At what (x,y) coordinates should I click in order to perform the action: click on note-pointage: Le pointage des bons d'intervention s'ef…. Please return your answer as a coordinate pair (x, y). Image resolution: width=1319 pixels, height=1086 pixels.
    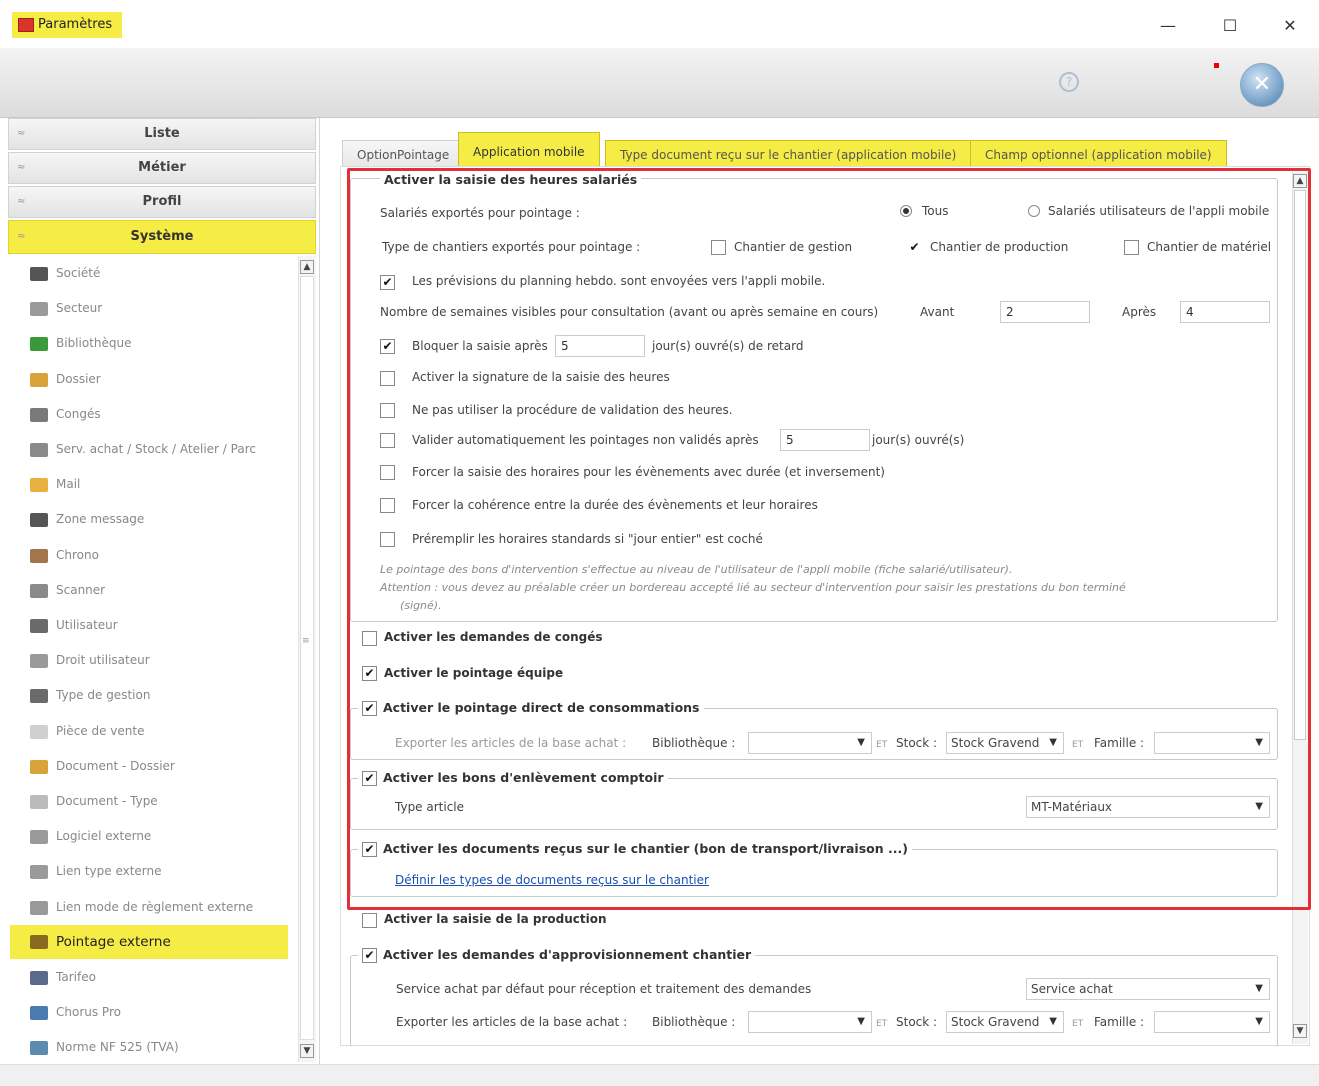
    Looking at the image, I should click on (696, 569).